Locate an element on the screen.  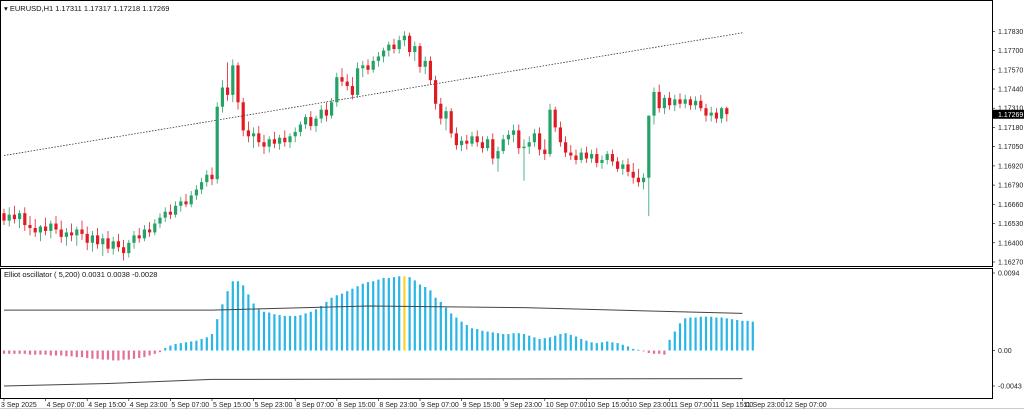
oscillator-tick-label: -0.0043 is located at coordinates (1010, 387).